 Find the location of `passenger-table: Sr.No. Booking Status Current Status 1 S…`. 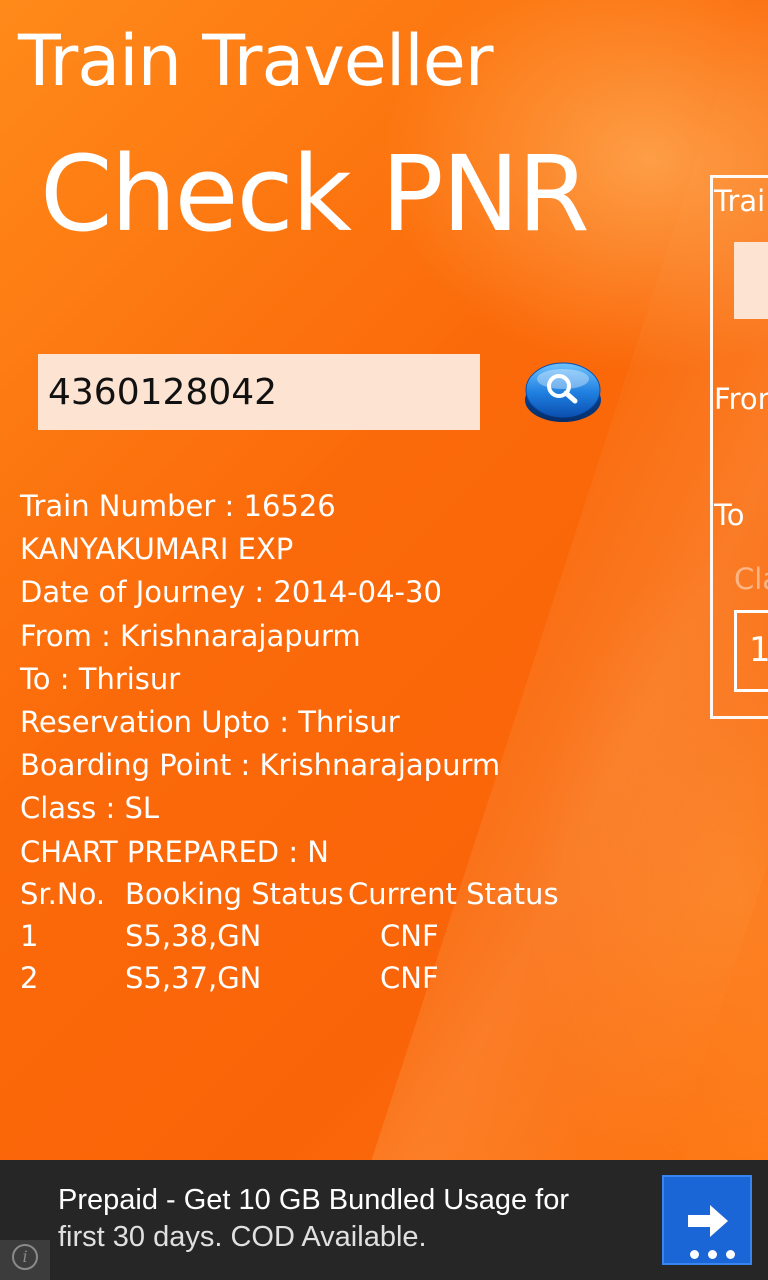

passenger-table: Sr.No. Booking Status Current Status 1 S… is located at coordinates (300, 936).